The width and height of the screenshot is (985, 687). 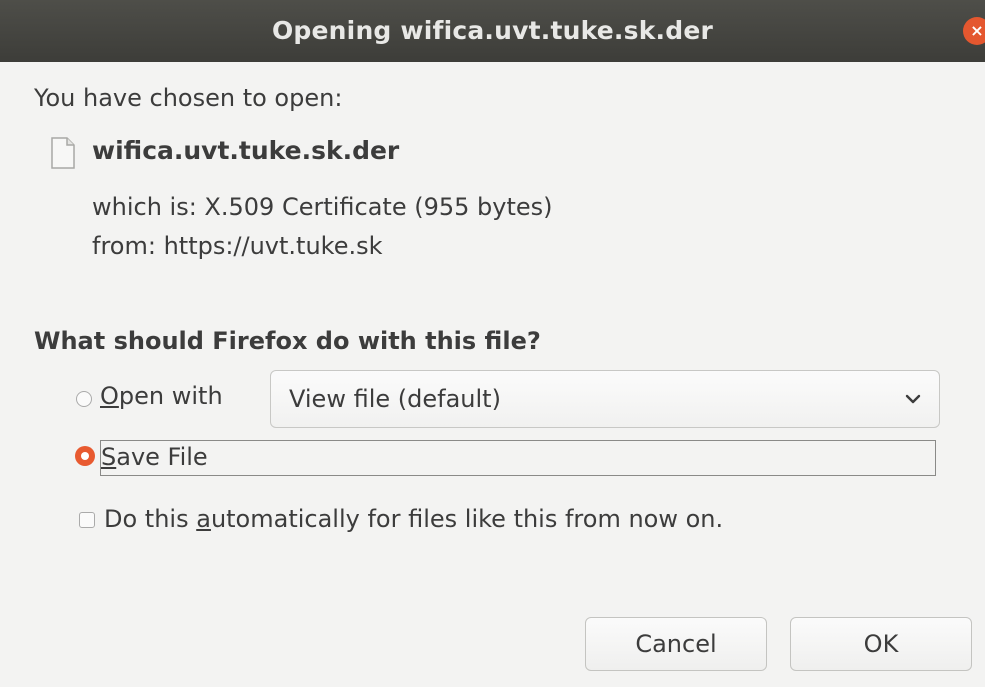 I want to click on auto-checkbox, so click(x=87, y=520).